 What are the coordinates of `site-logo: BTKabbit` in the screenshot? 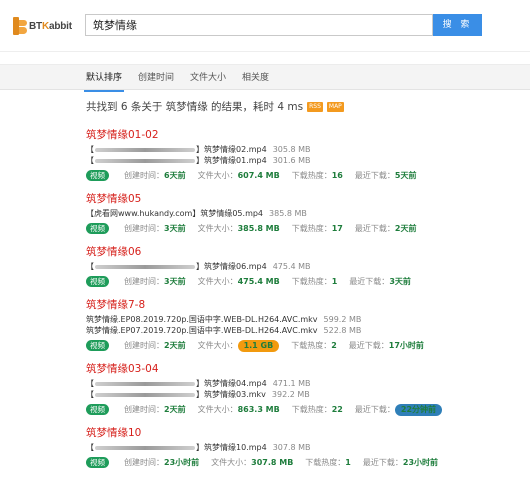 It's located at (42, 26).